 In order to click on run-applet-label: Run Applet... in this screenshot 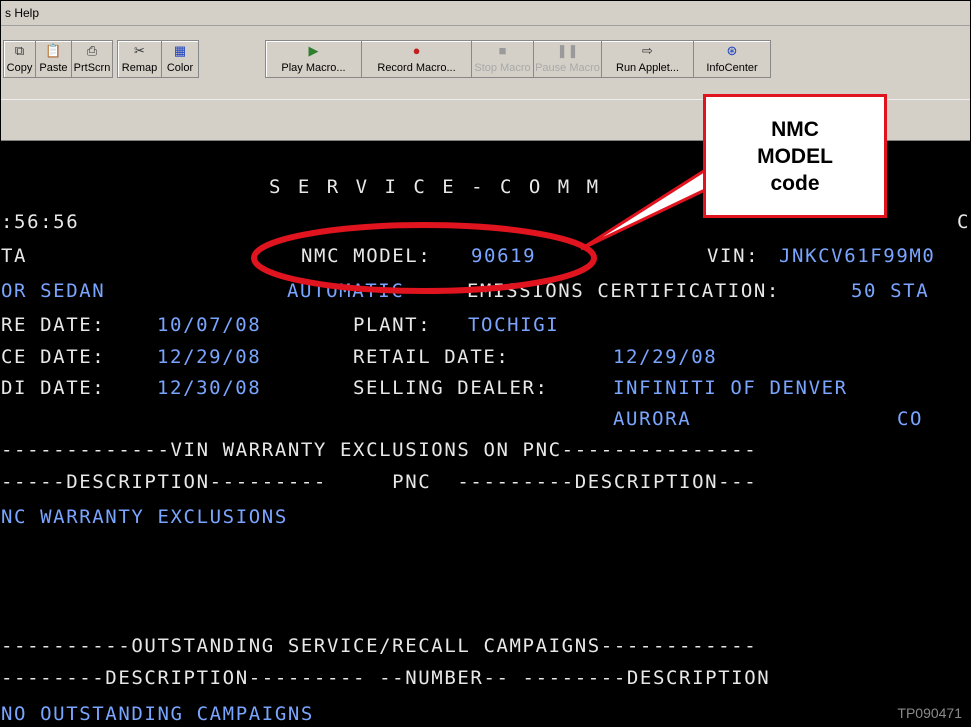, I will do `click(647, 68)`.